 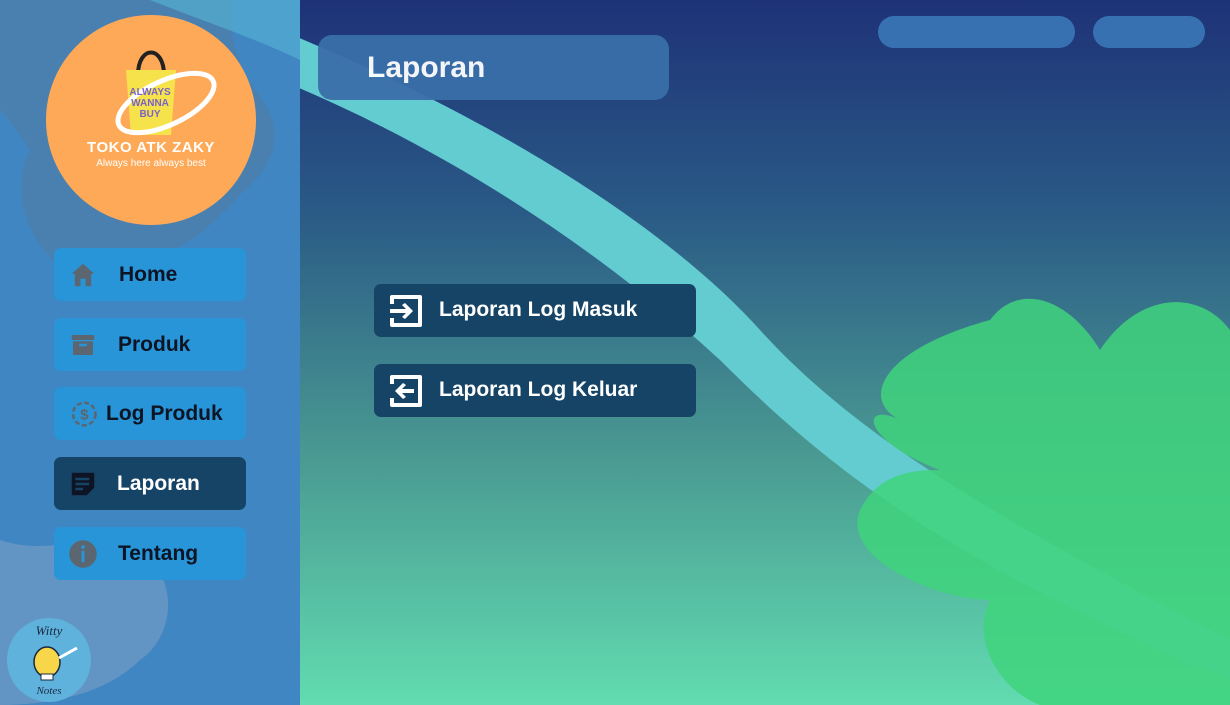 What do you see at coordinates (426, 67) in the screenshot?
I see `page-title: Laporan` at bounding box center [426, 67].